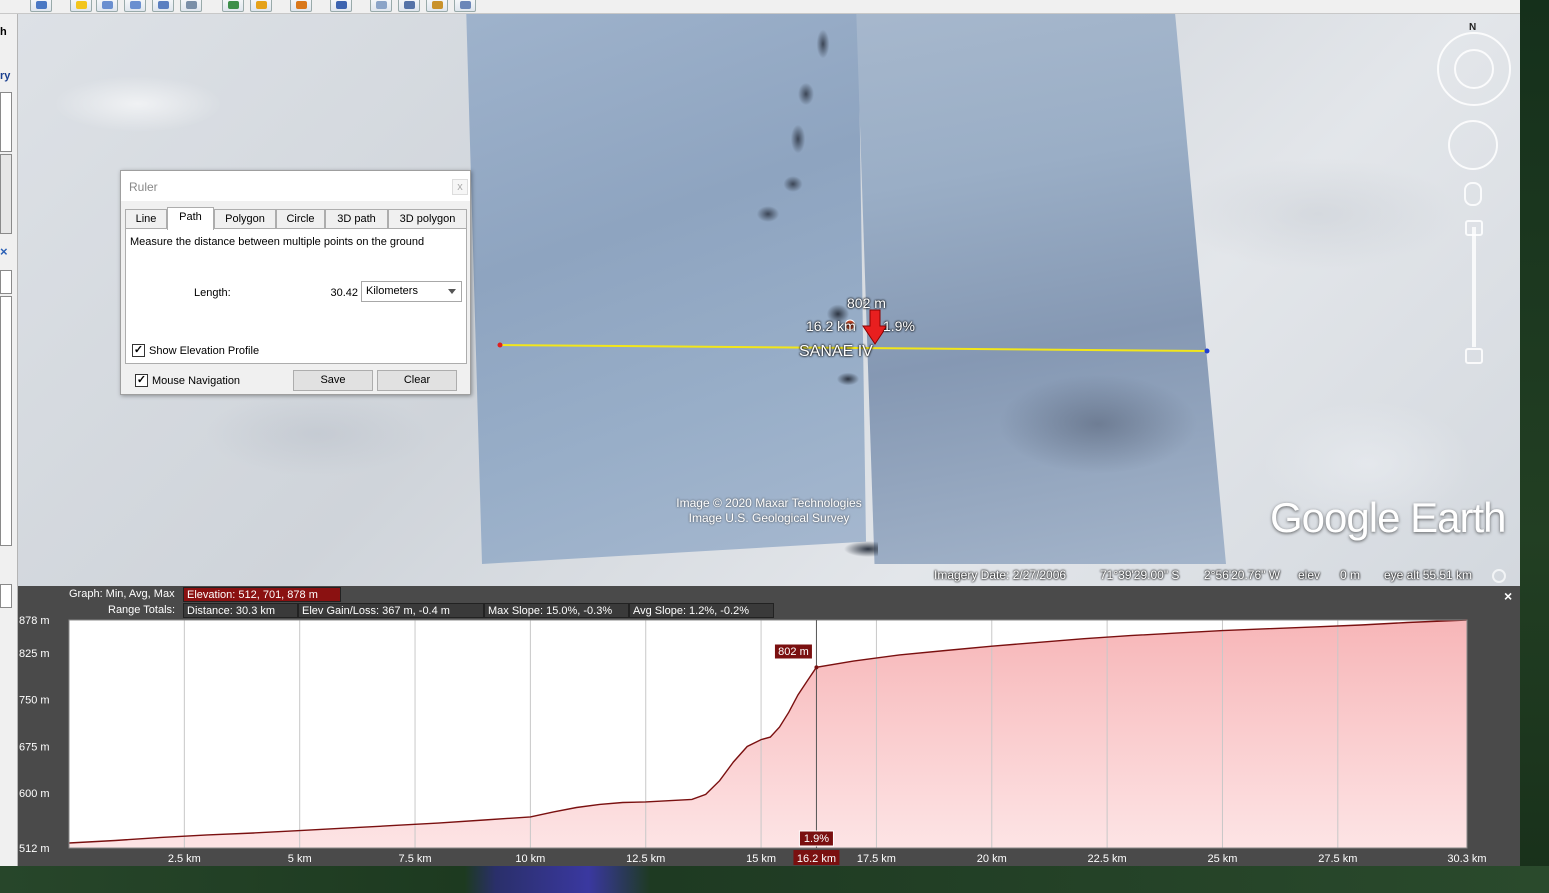  Describe the element at coordinates (530, 859) in the screenshot. I see `x-tick-label: 10 km` at that location.